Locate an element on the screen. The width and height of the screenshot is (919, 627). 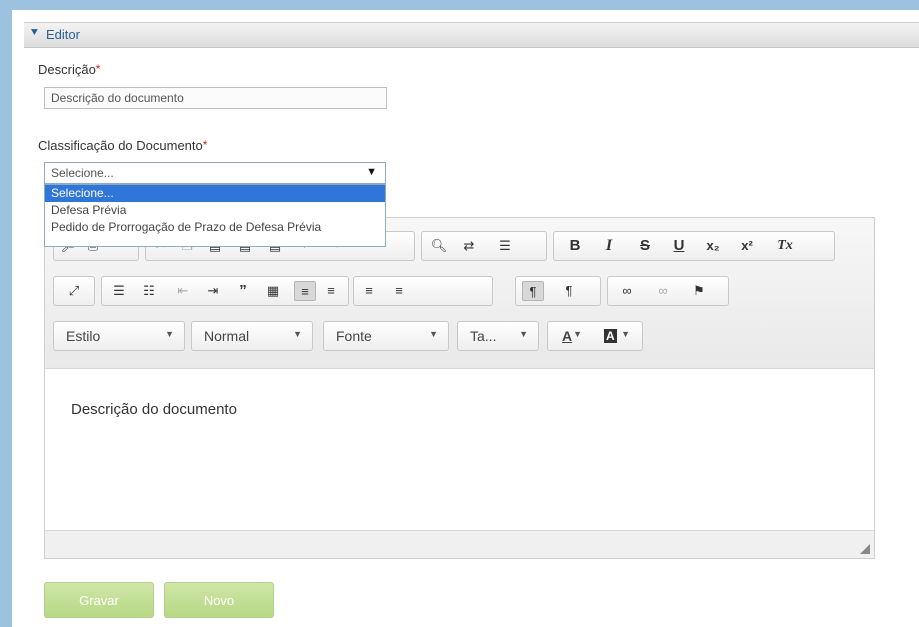
underline-button: U is located at coordinates (679, 246).